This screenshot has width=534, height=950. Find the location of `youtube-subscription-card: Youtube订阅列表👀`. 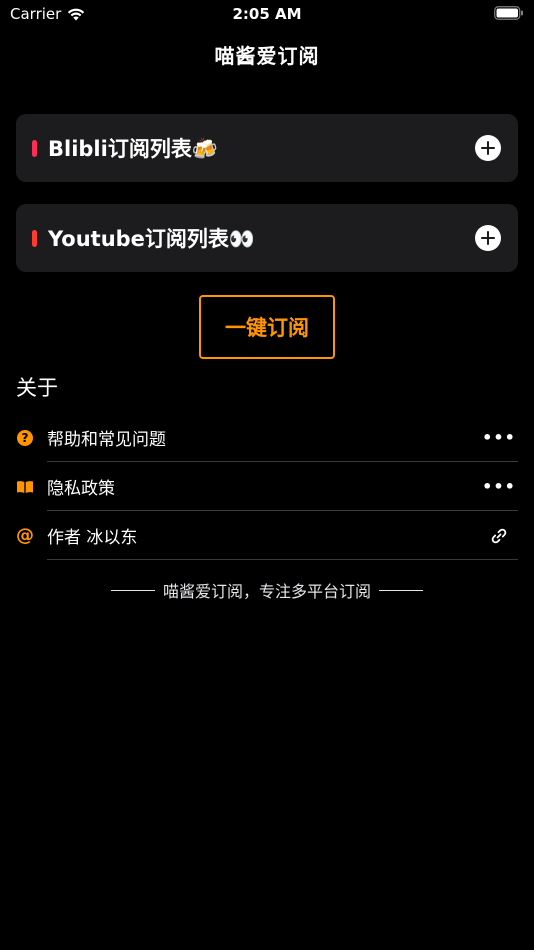

youtube-subscription-card: Youtube订阅列表👀 is located at coordinates (267, 238).